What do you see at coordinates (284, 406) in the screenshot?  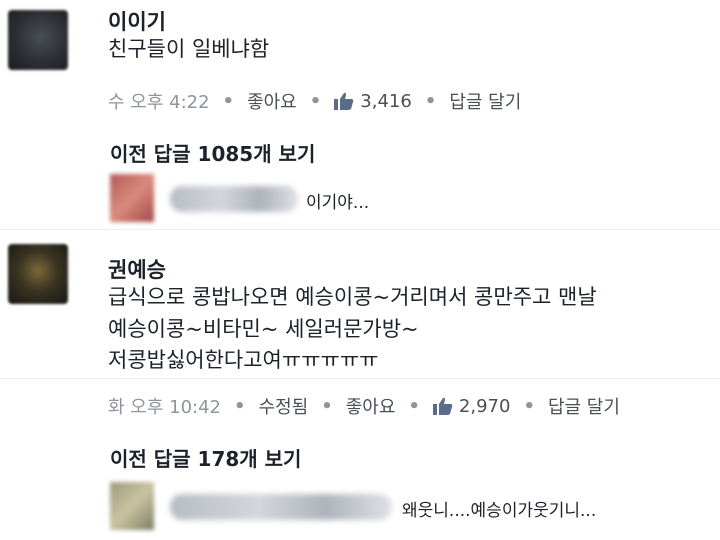 I see `edited-indicator: 수정됨` at bounding box center [284, 406].